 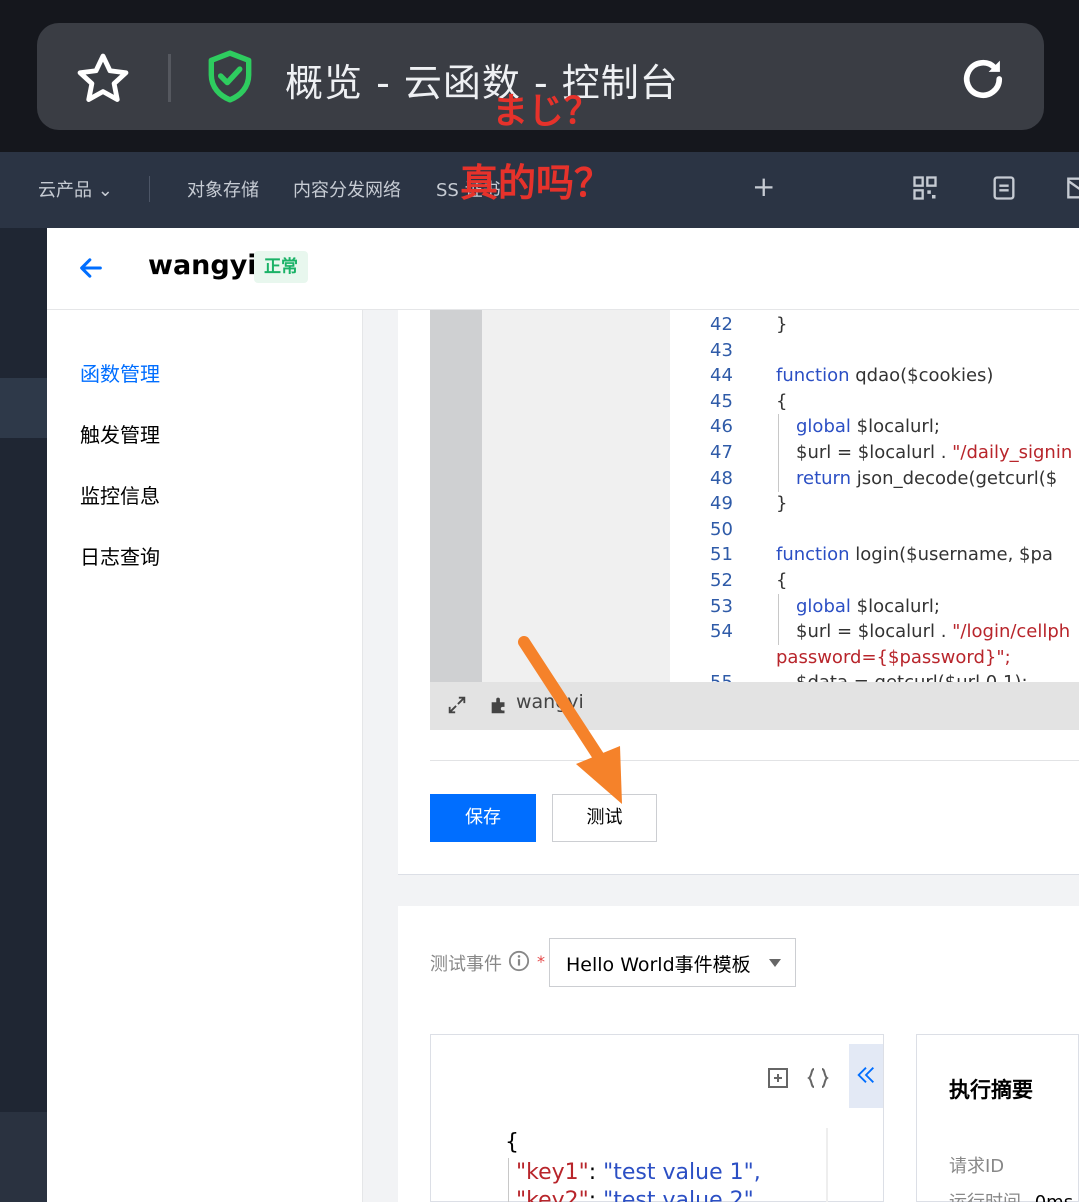 I want to click on back-arrow-icon, so click(x=91, y=268).